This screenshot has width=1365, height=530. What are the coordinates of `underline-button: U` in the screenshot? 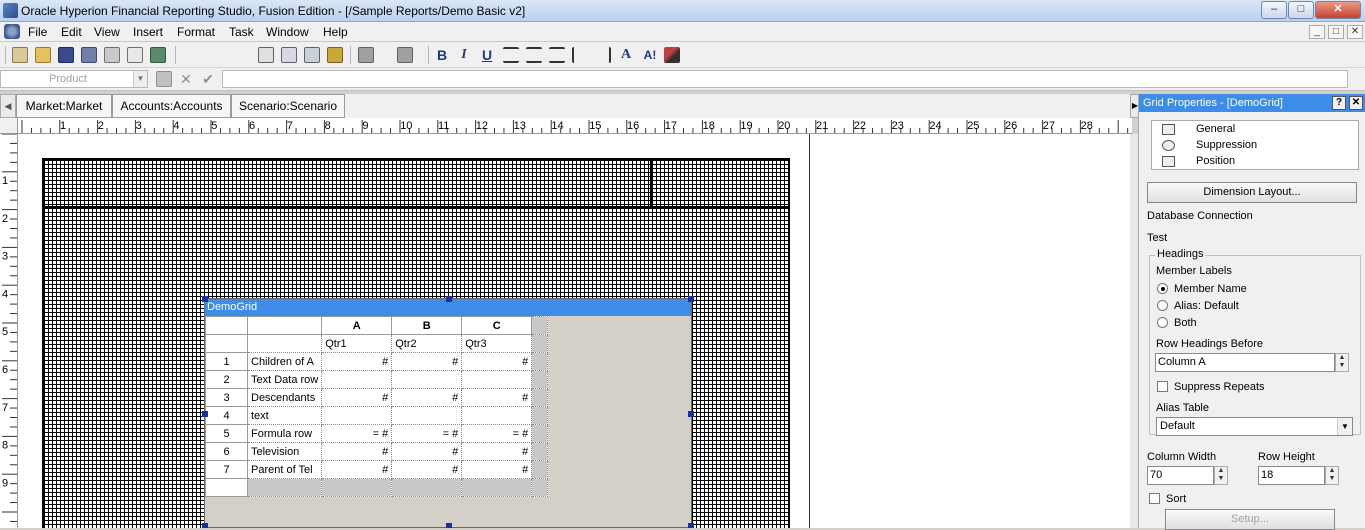 It's located at (487, 55).